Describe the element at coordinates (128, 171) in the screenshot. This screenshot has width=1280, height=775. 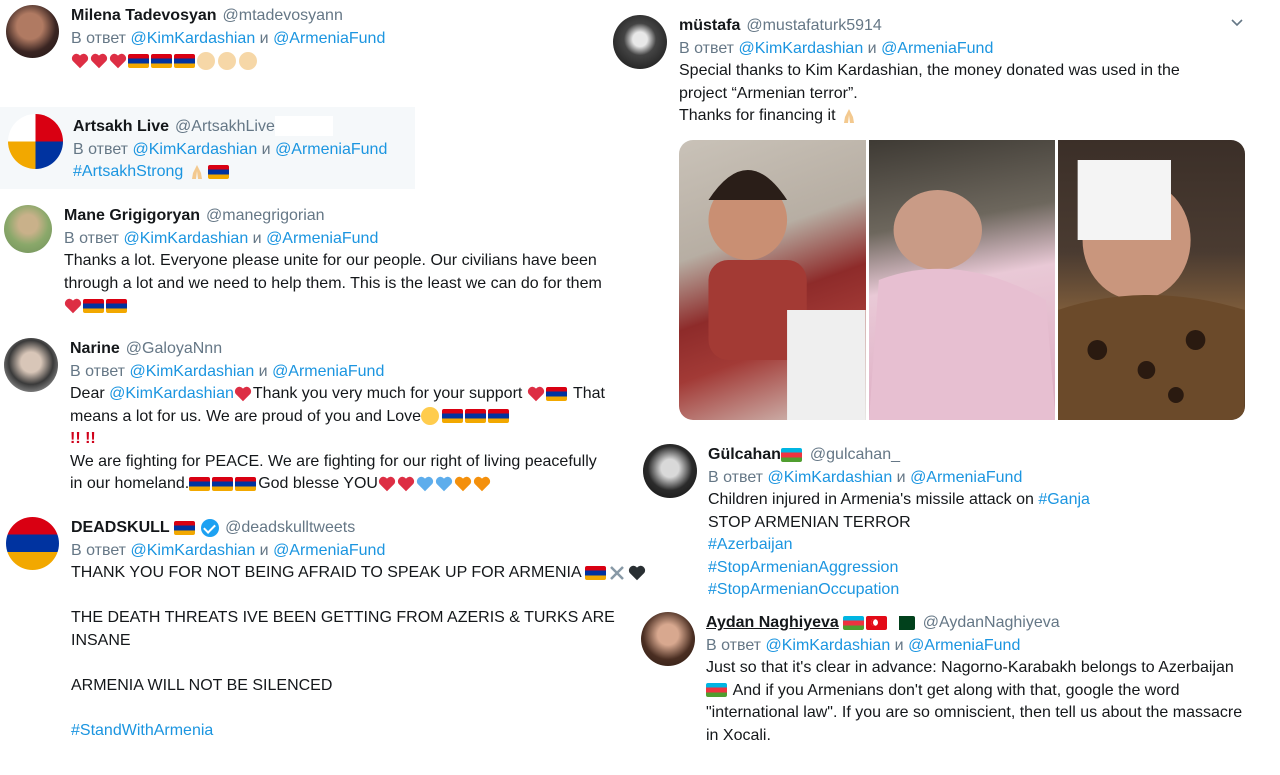
I see `hashtag-link: #ArtsakhStrong` at that location.